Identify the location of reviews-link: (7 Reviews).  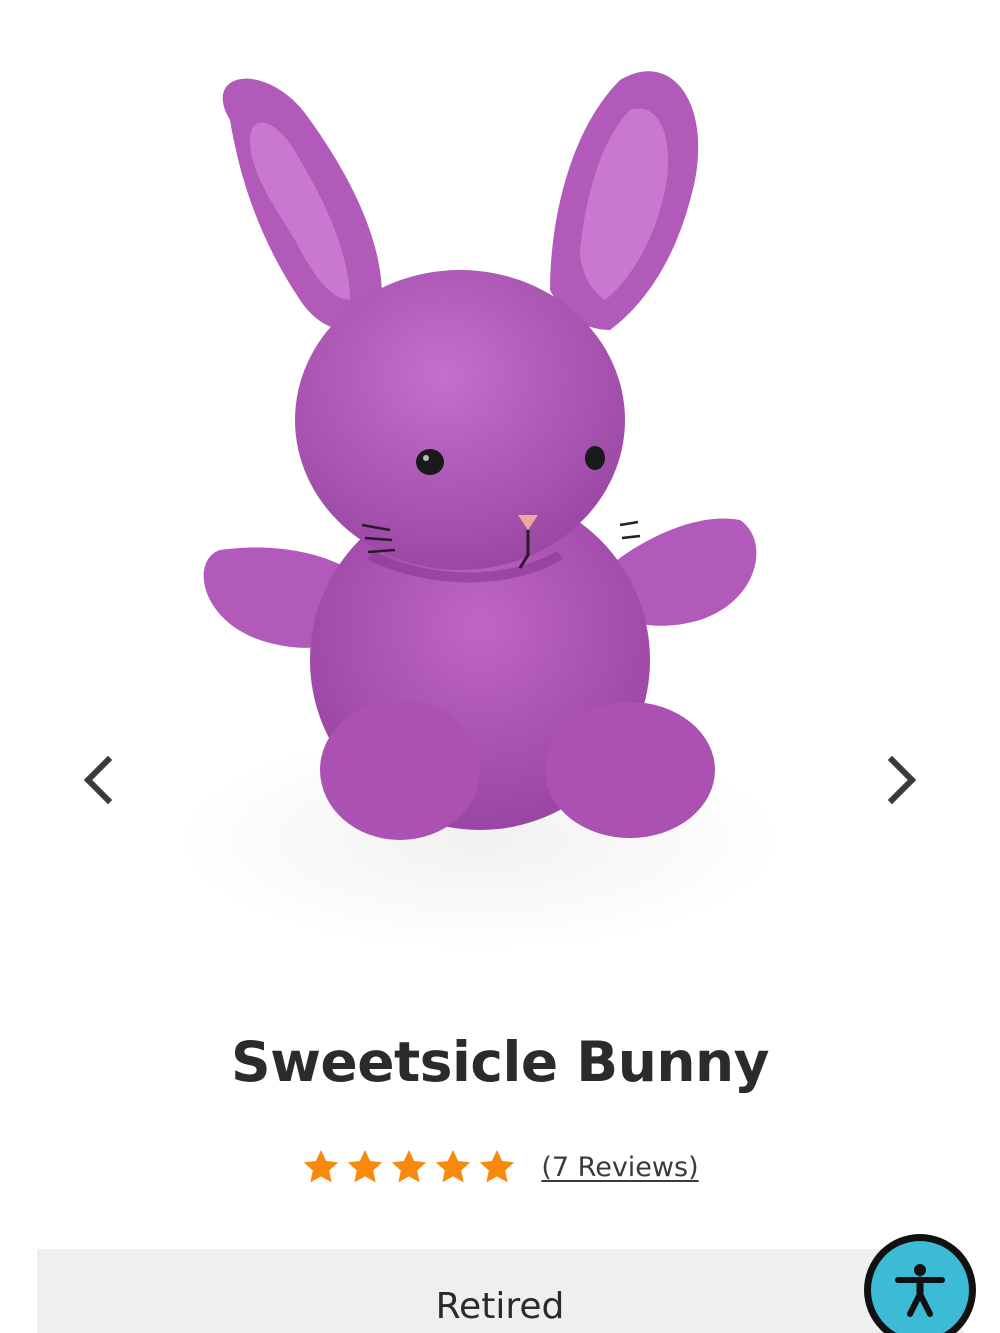
(619, 1167).